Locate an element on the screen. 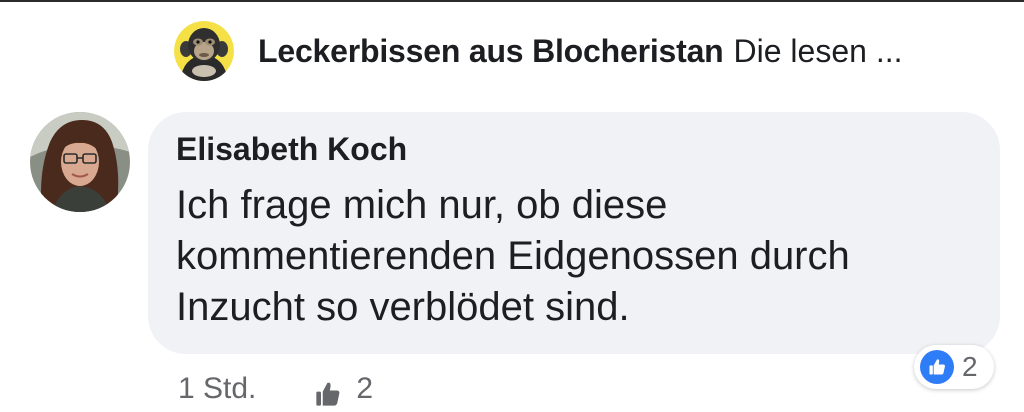  top-divider is located at coordinates (512, 1).